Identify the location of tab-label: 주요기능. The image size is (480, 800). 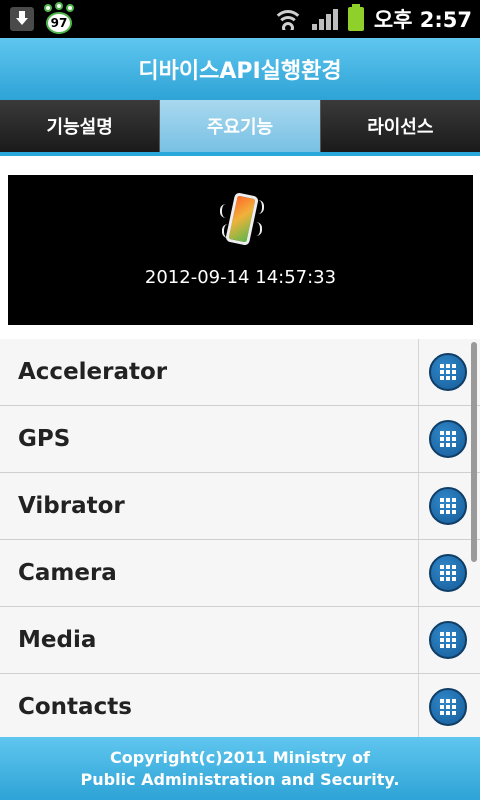
(240, 127).